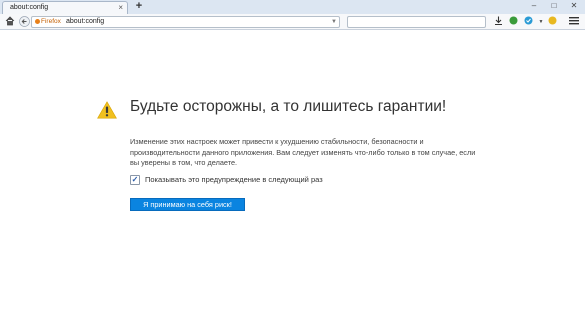 This screenshot has height=319, width=585. What do you see at coordinates (10, 22) in the screenshot?
I see `home-icon` at bounding box center [10, 22].